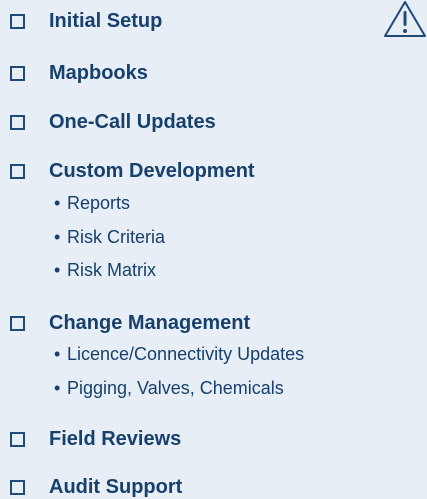  Describe the element at coordinates (99, 203) in the screenshot. I see `sub-item-label: Reports` at that location.